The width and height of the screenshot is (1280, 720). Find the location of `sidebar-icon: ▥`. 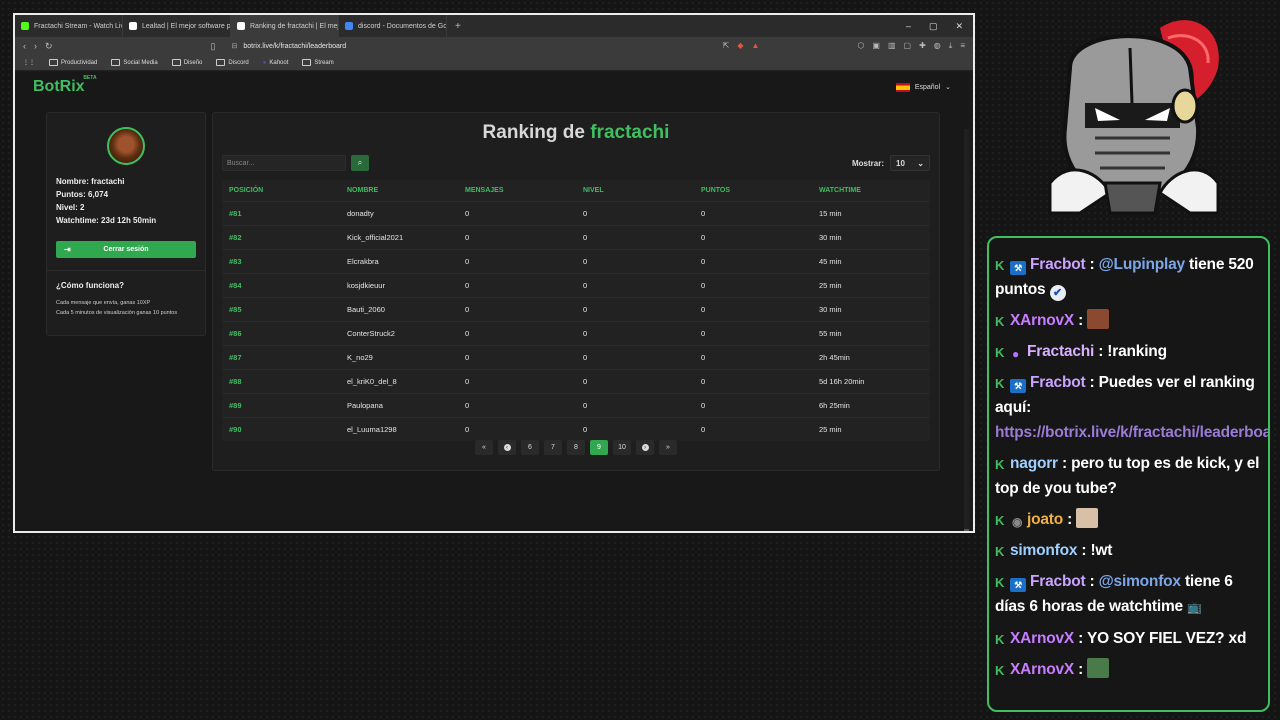

sidebar-icon: ▥ is located at coordinates (892, 46).